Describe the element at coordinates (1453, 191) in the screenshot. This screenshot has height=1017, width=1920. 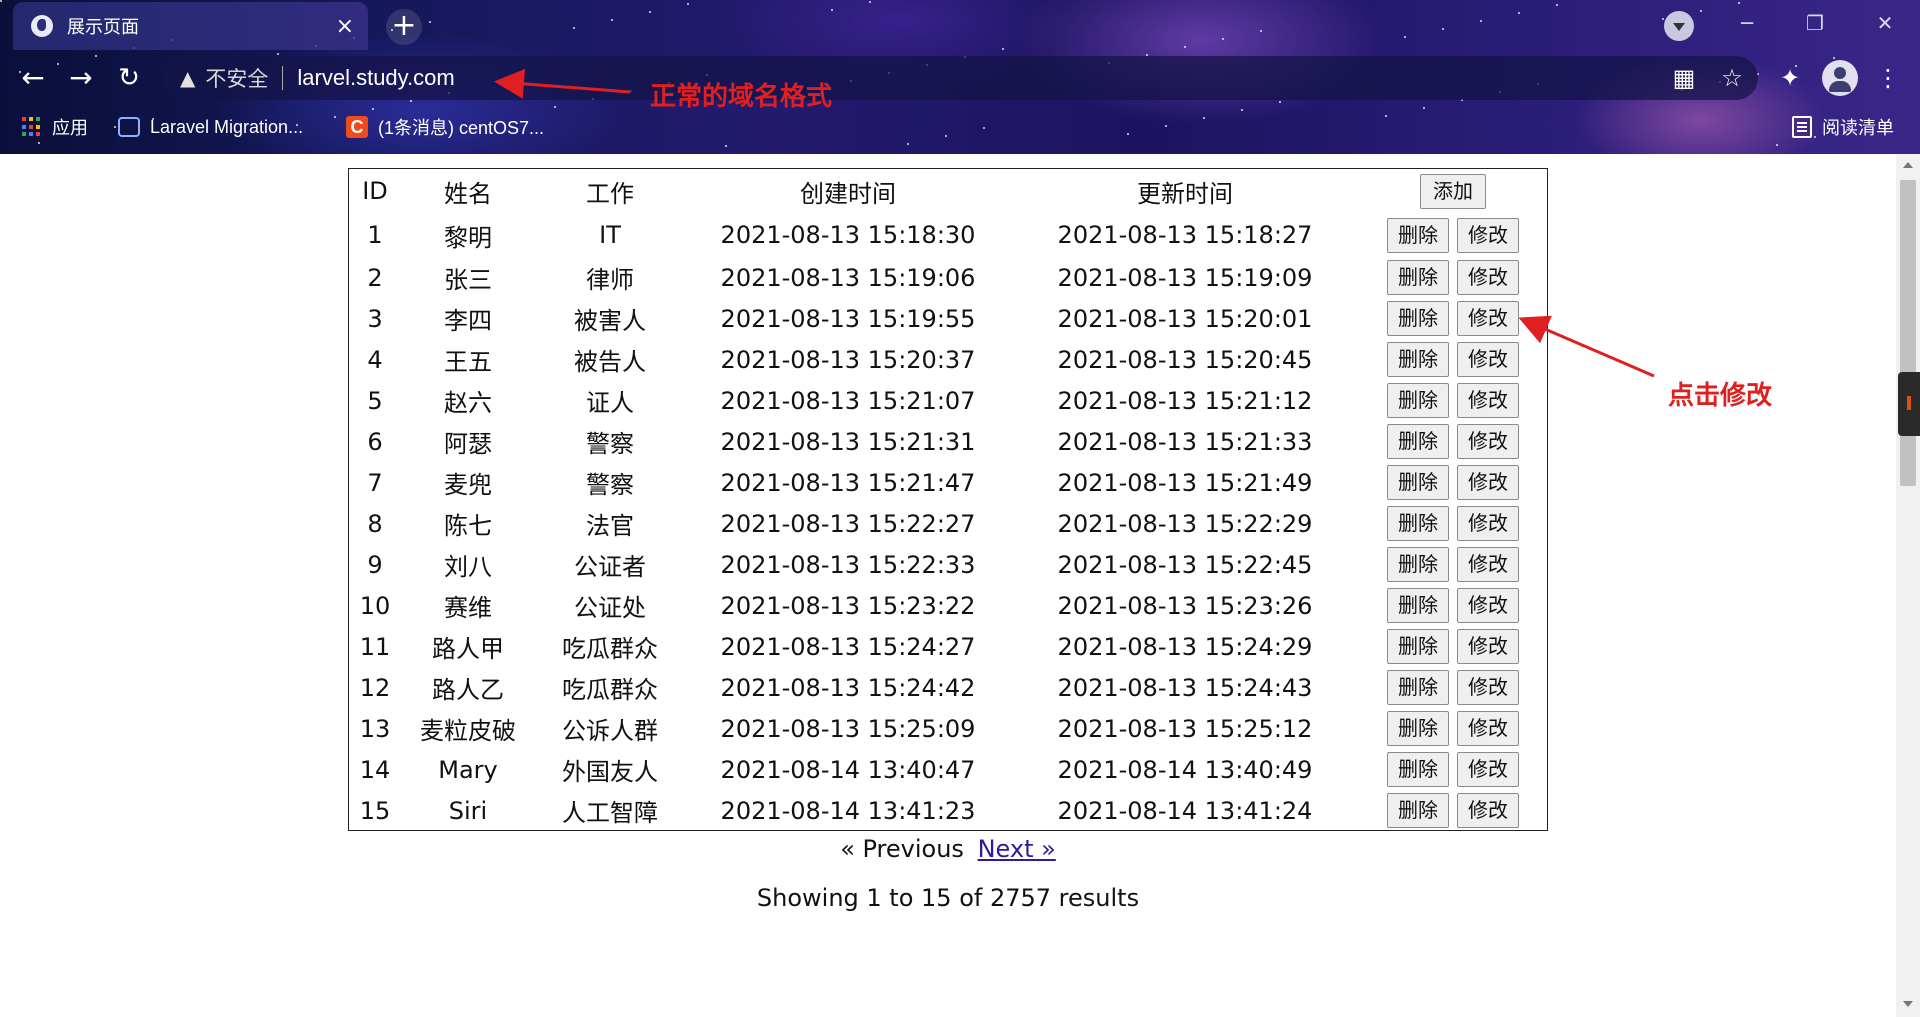
I see `add-button: 添加` at that location.